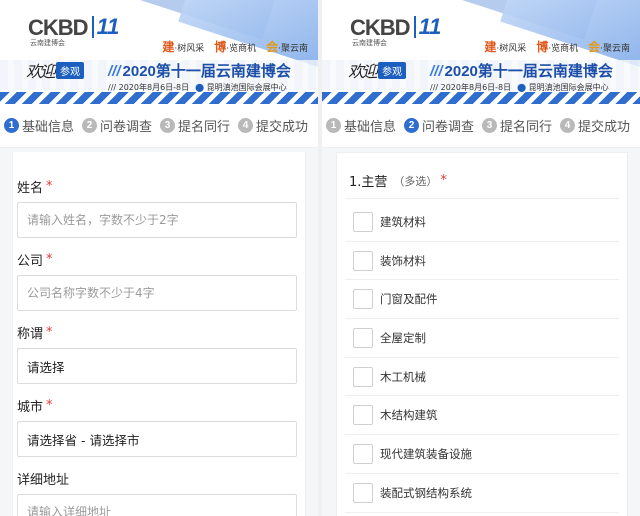 Image resolution: width=640 pixels, height=516 pixels. Describe the element at coordinates (161, 293) in the screenshot. I see `company-input` at that location.